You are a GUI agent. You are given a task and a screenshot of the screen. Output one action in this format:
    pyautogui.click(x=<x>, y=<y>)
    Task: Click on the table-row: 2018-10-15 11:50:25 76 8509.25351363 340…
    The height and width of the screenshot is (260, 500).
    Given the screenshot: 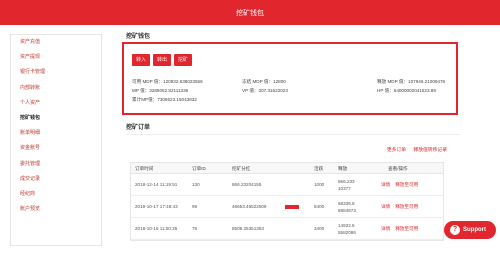 What is the action you would take?
    pyautogui.click(x=287, y=229)
    